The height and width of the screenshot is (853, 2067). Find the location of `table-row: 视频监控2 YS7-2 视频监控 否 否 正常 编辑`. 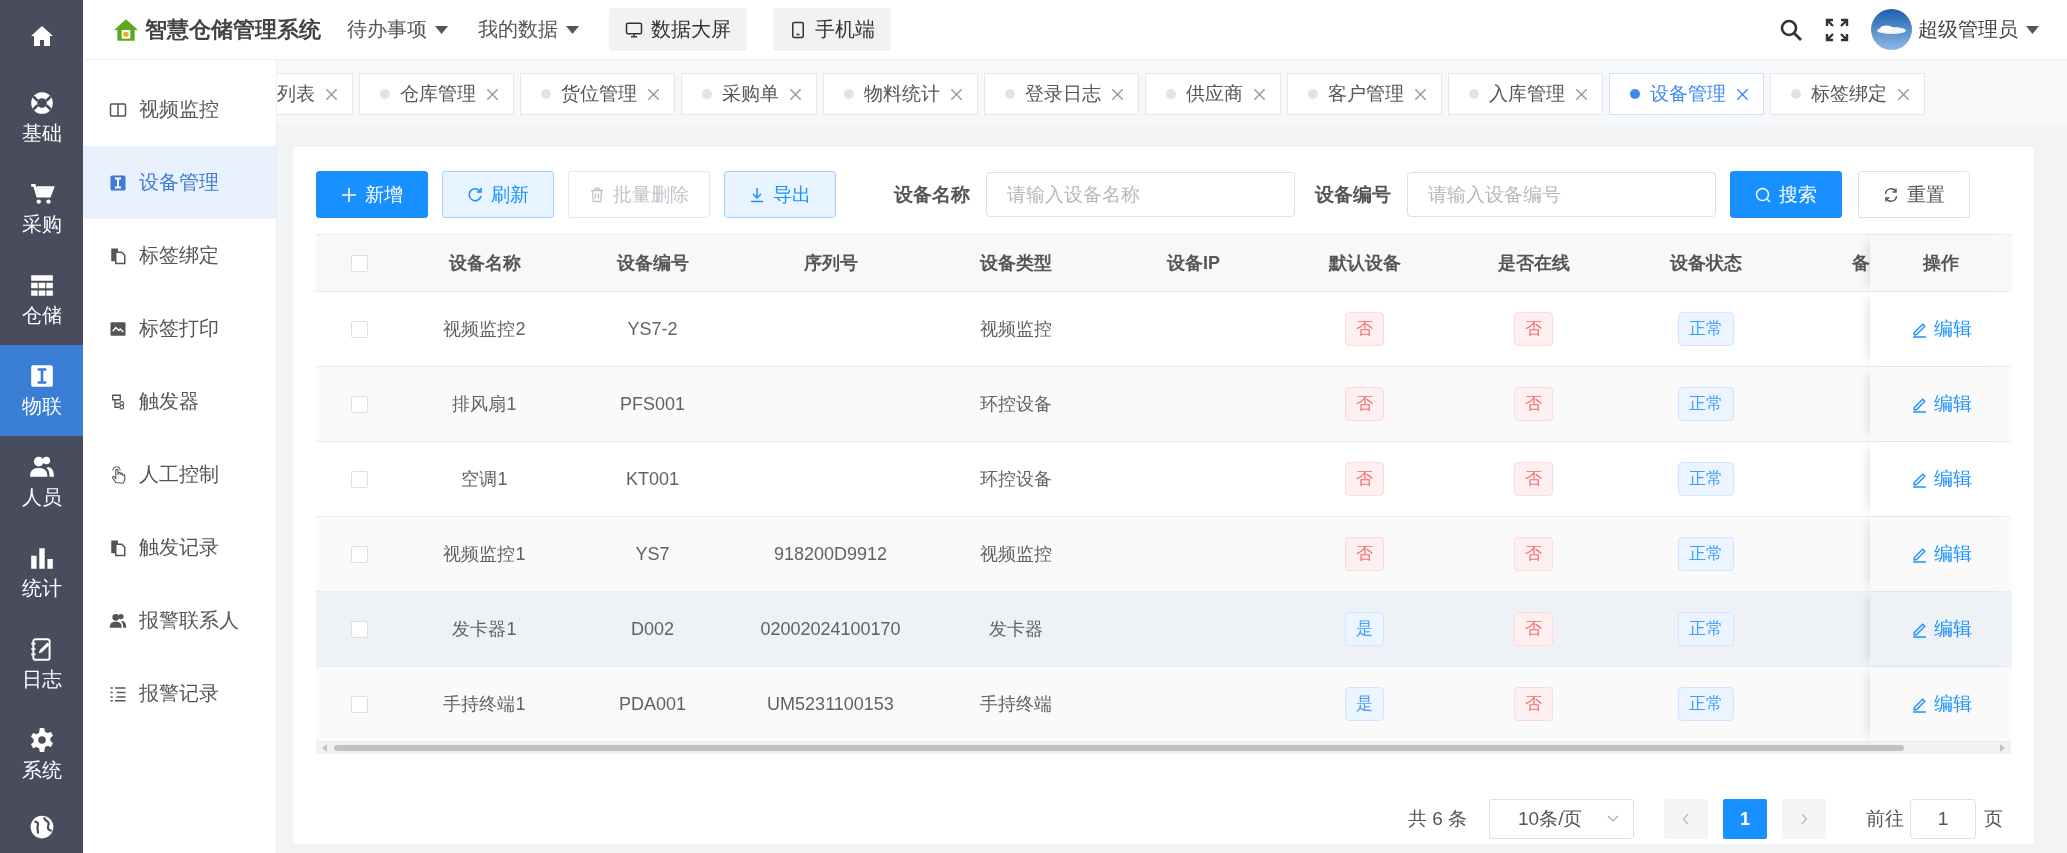

table-row: 视频监控2 YS7-2 视频监控 否 否 正常 编辑 is located at coordinates (1163, 329).